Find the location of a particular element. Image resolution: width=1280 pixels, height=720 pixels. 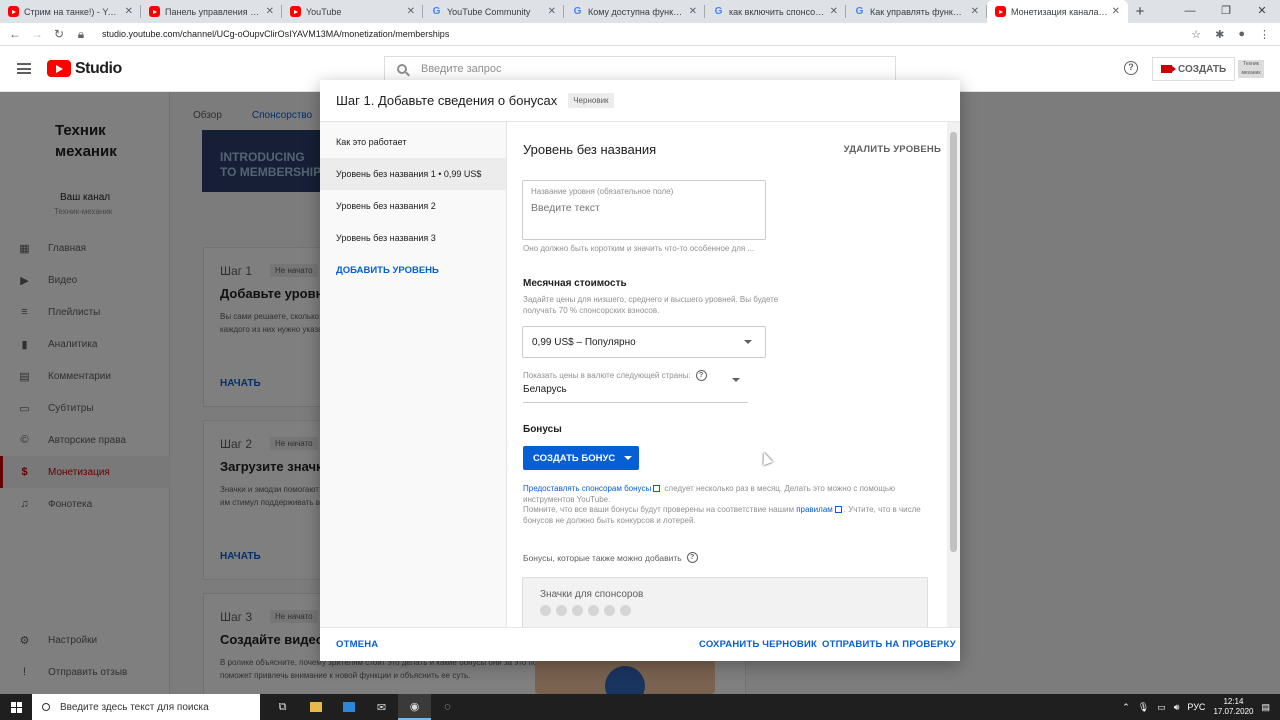

browser-tab: G YouTube Community ✕ is located at coordinates (493, 11).